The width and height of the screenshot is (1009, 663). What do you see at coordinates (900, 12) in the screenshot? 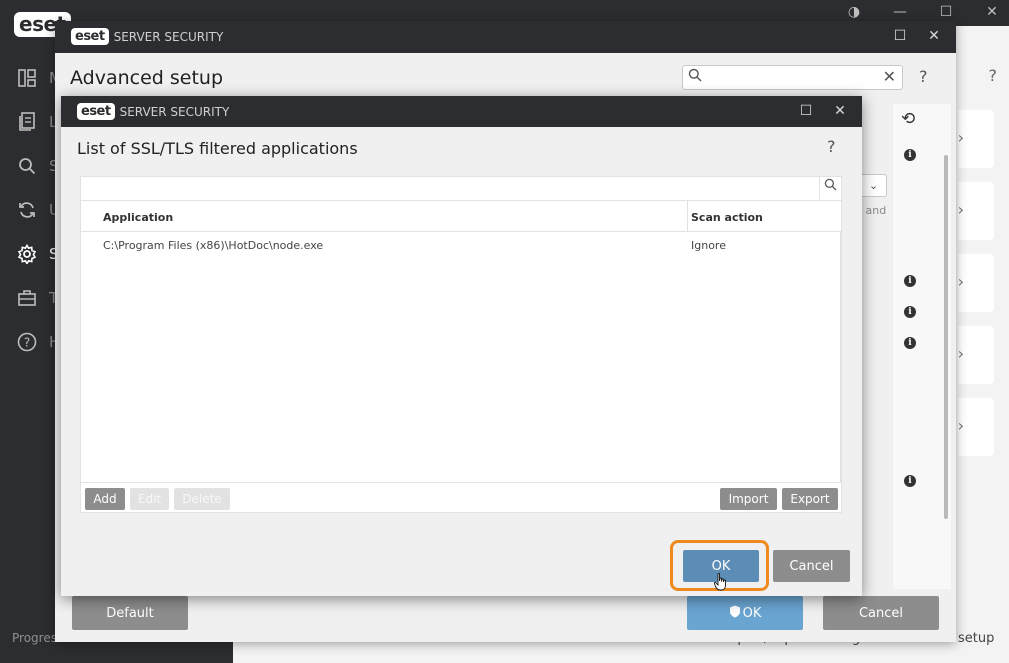
I see `minimize-icon: —` at bounding box center [900, 12].